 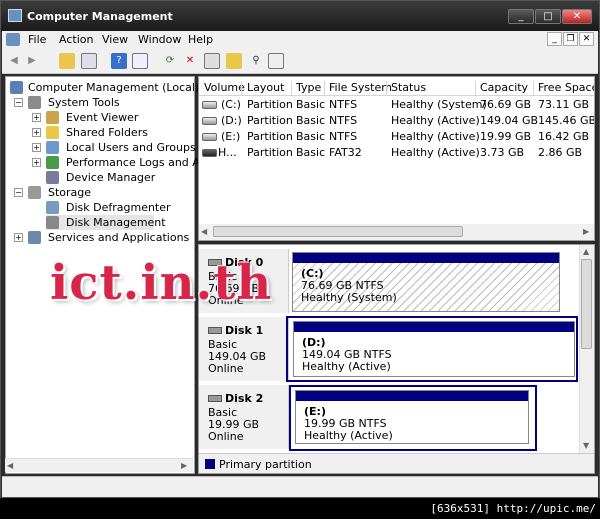 I want to click on volume-capacity: 76.69 GB, so click(x=506, y=104).